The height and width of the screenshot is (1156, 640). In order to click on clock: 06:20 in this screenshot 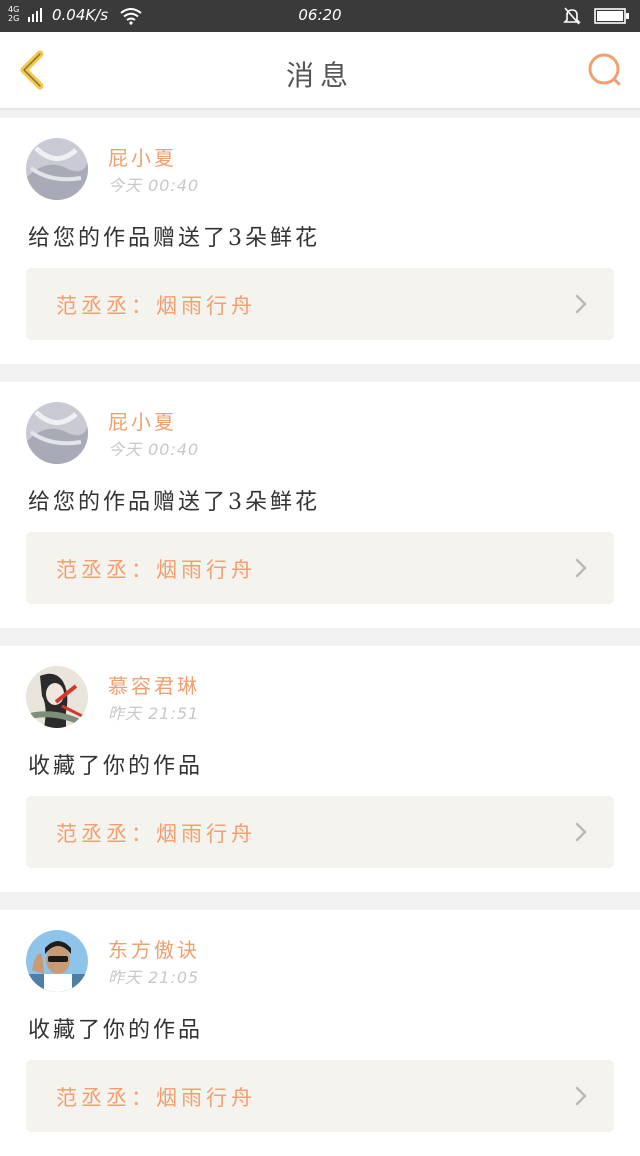, I will do `click(320, 15)`.